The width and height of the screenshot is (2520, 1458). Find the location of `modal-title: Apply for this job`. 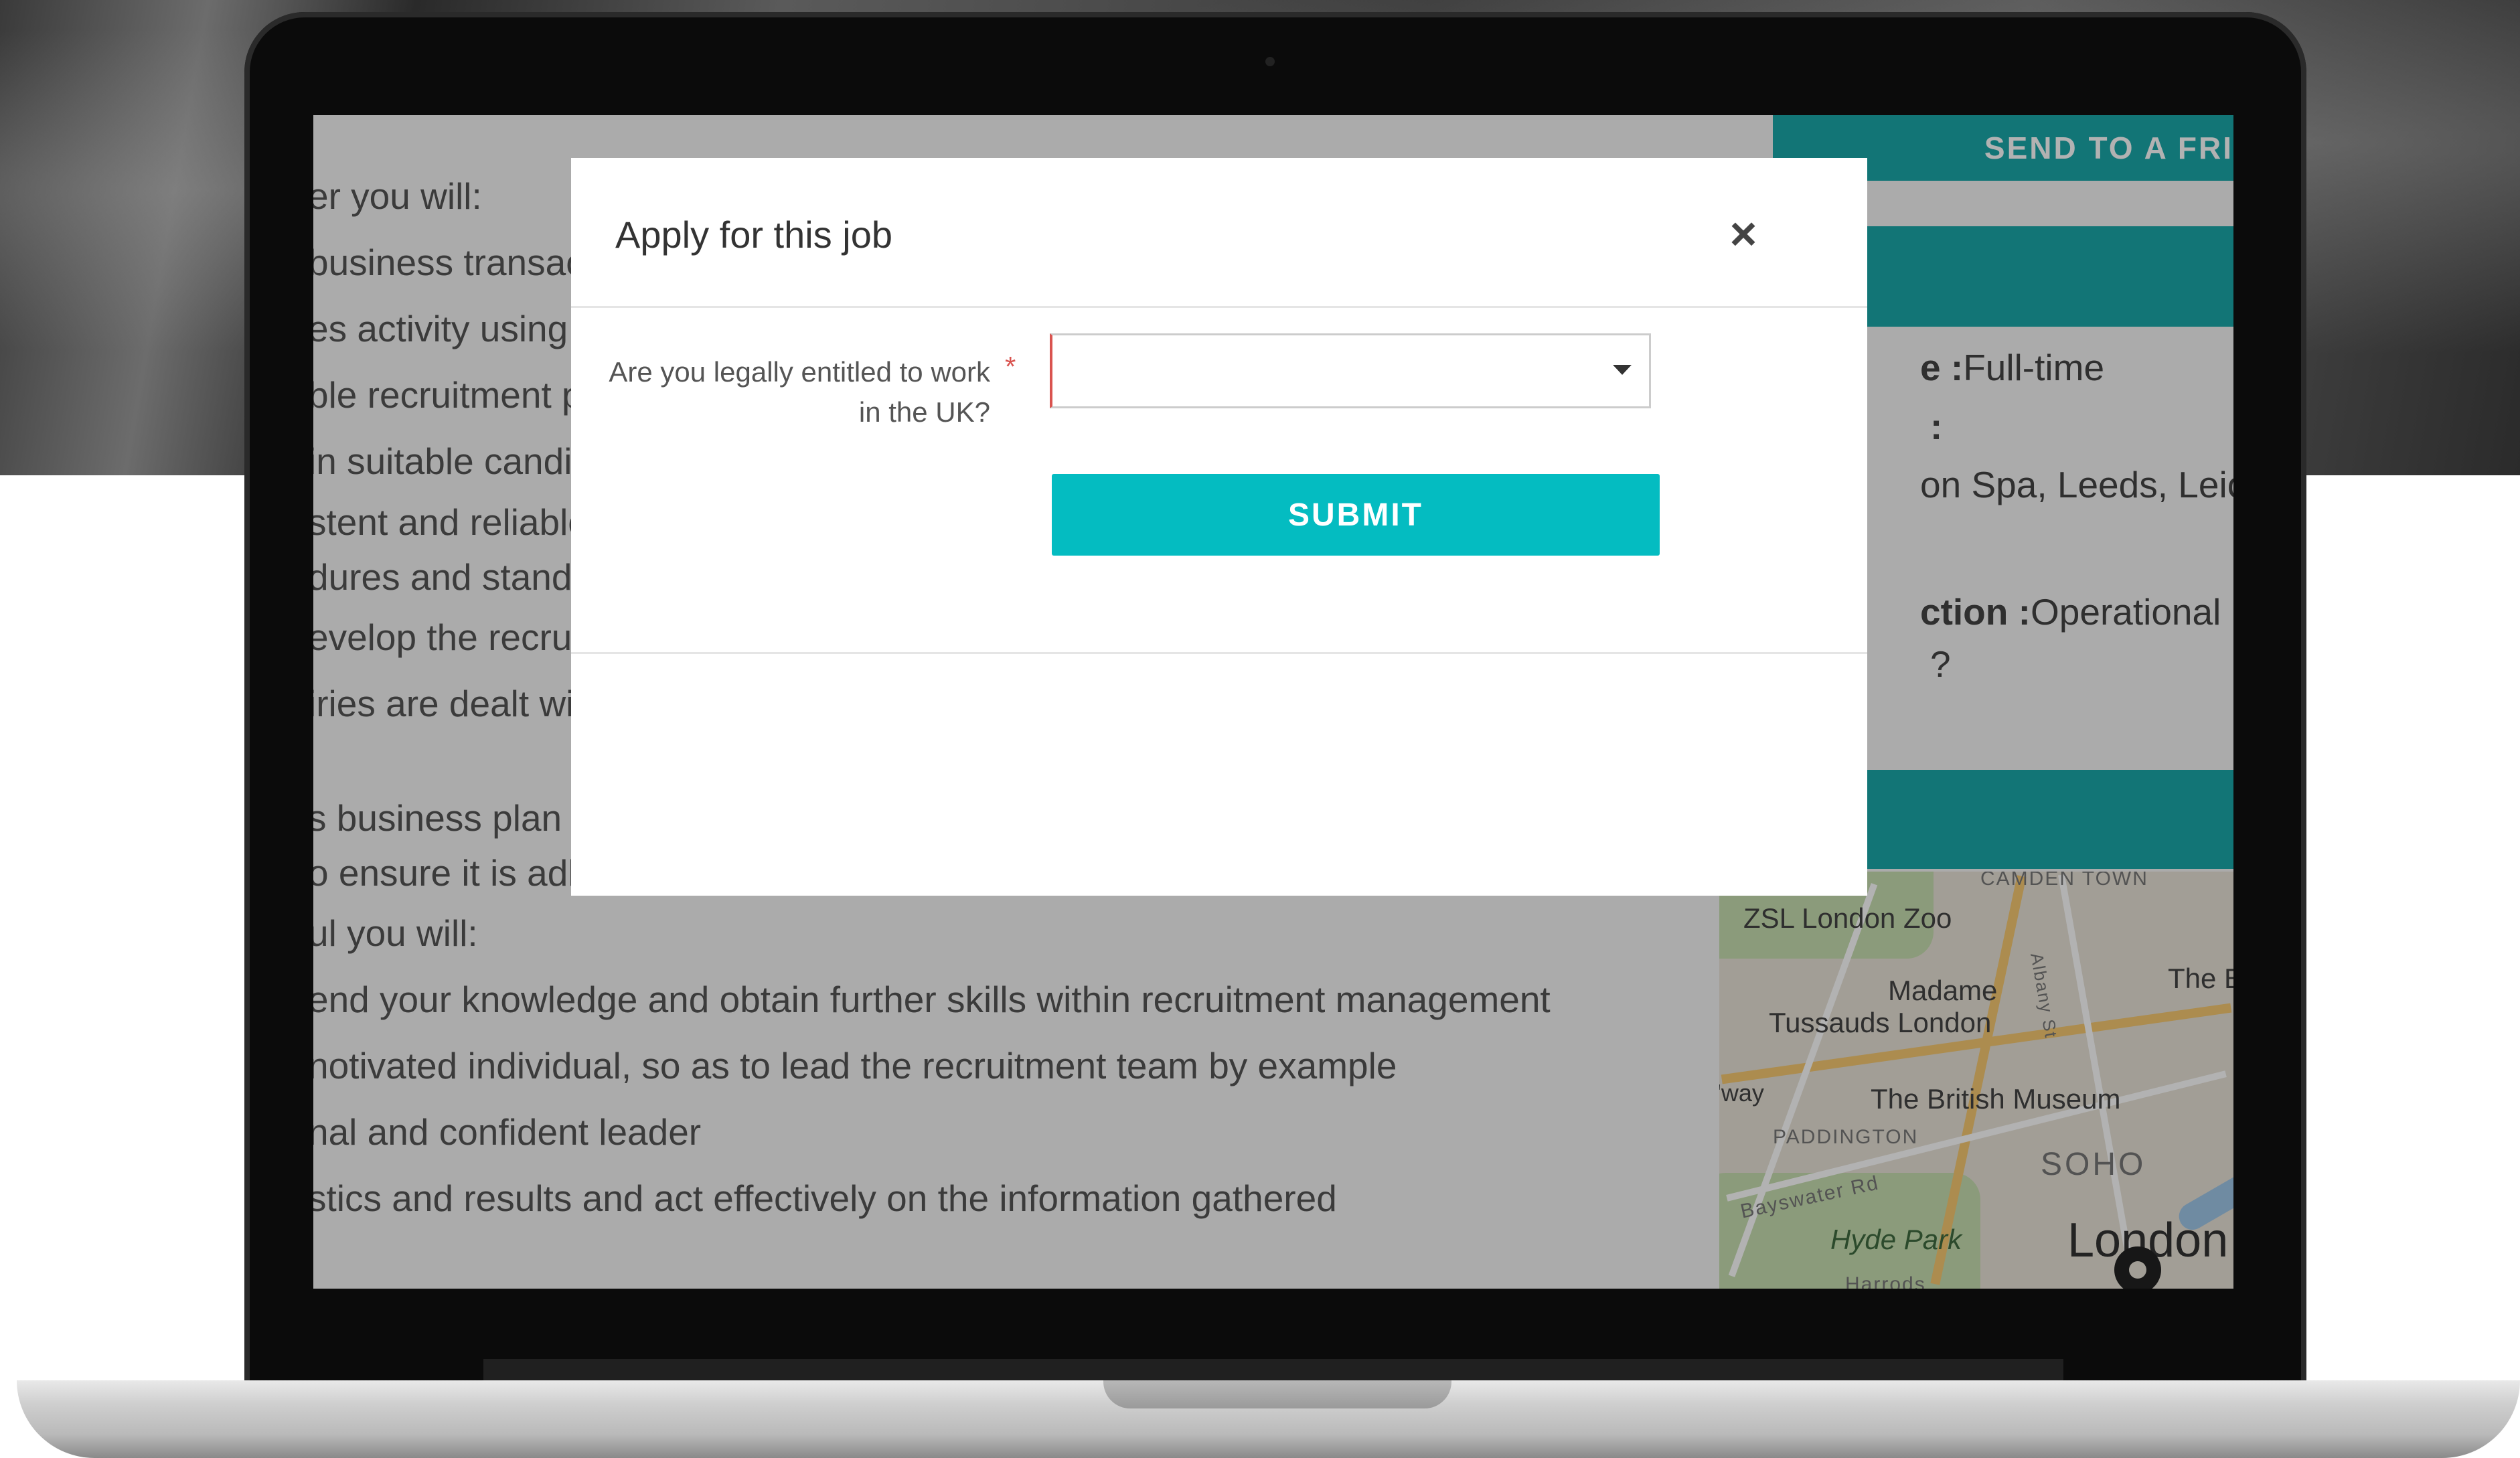

modal-title: Apply for this job is located at coordinates (753, 235).